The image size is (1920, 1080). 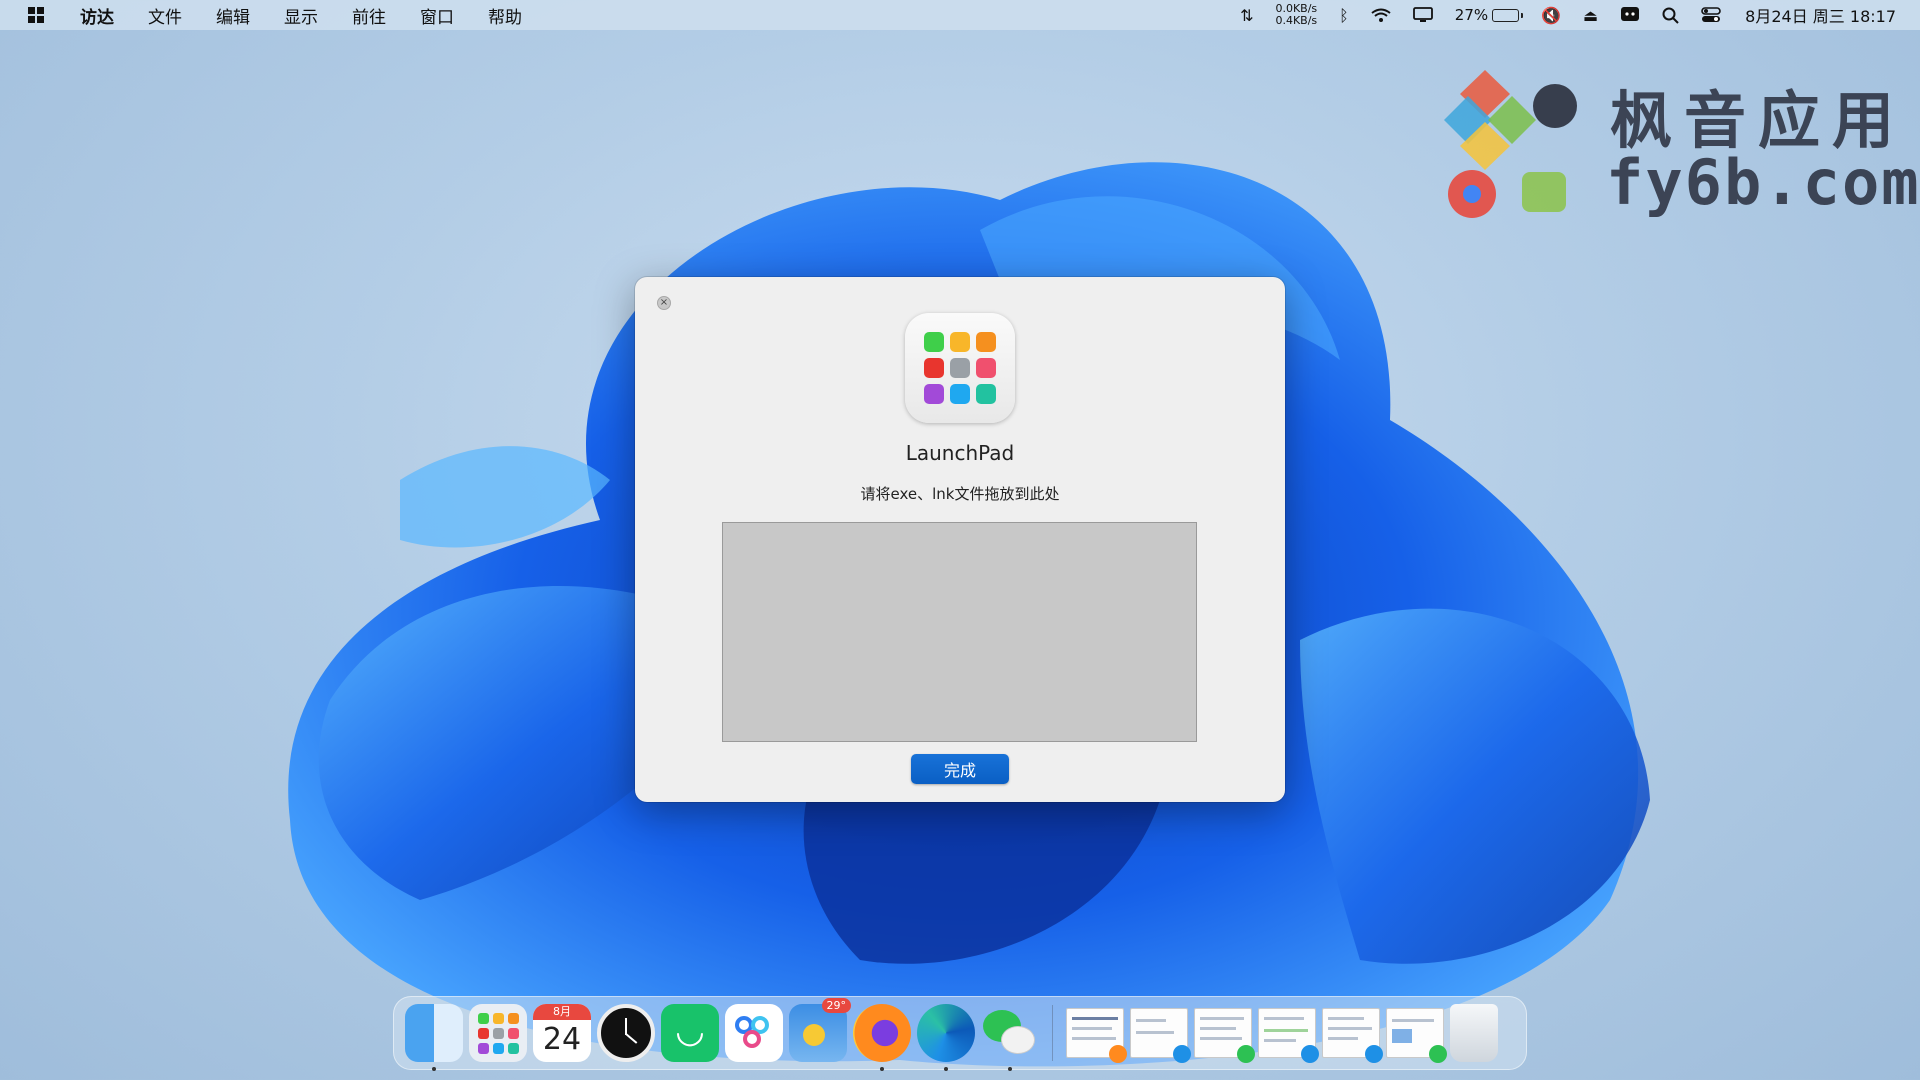 What do you see at coordinates (562, 1039) in the screenshot?
I see `calendar-day: 24` at bounding box center [562, 1039].